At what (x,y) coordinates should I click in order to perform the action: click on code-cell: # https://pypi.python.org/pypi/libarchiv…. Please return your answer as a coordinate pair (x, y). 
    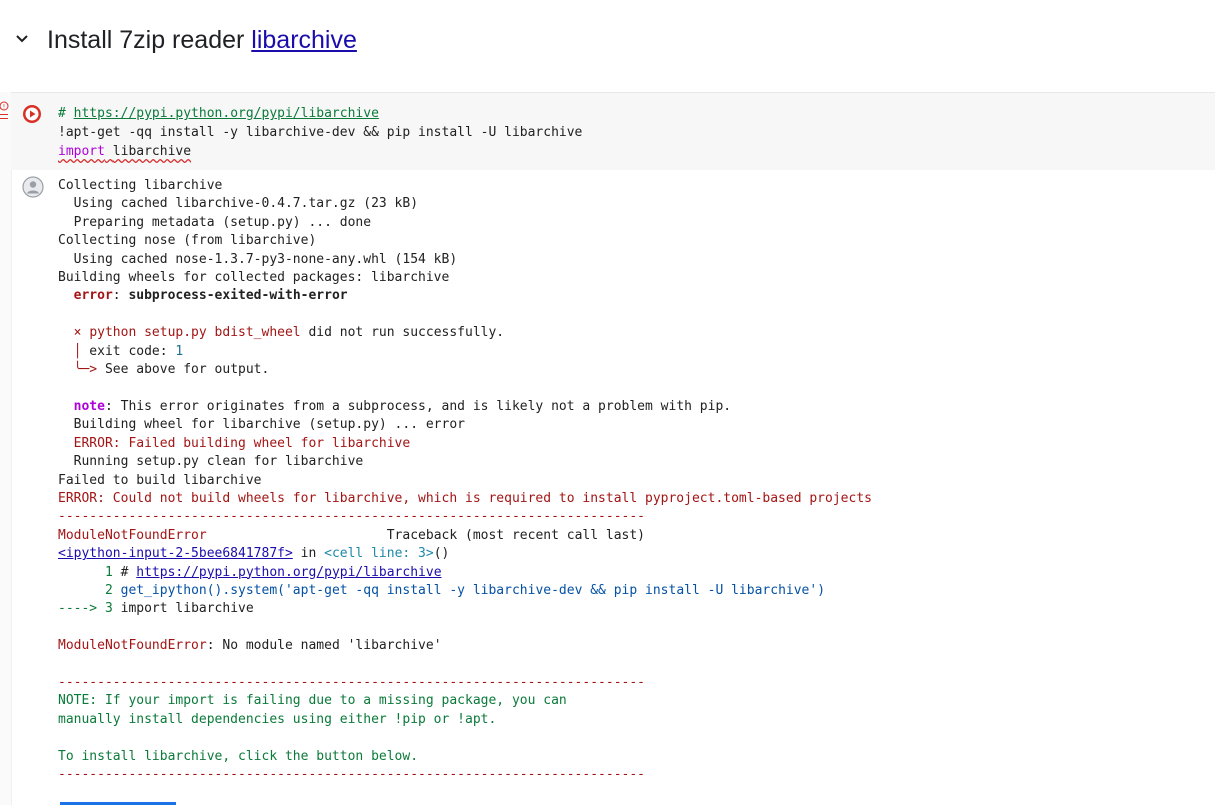
    Looking at the image, I should click on (613, 131).